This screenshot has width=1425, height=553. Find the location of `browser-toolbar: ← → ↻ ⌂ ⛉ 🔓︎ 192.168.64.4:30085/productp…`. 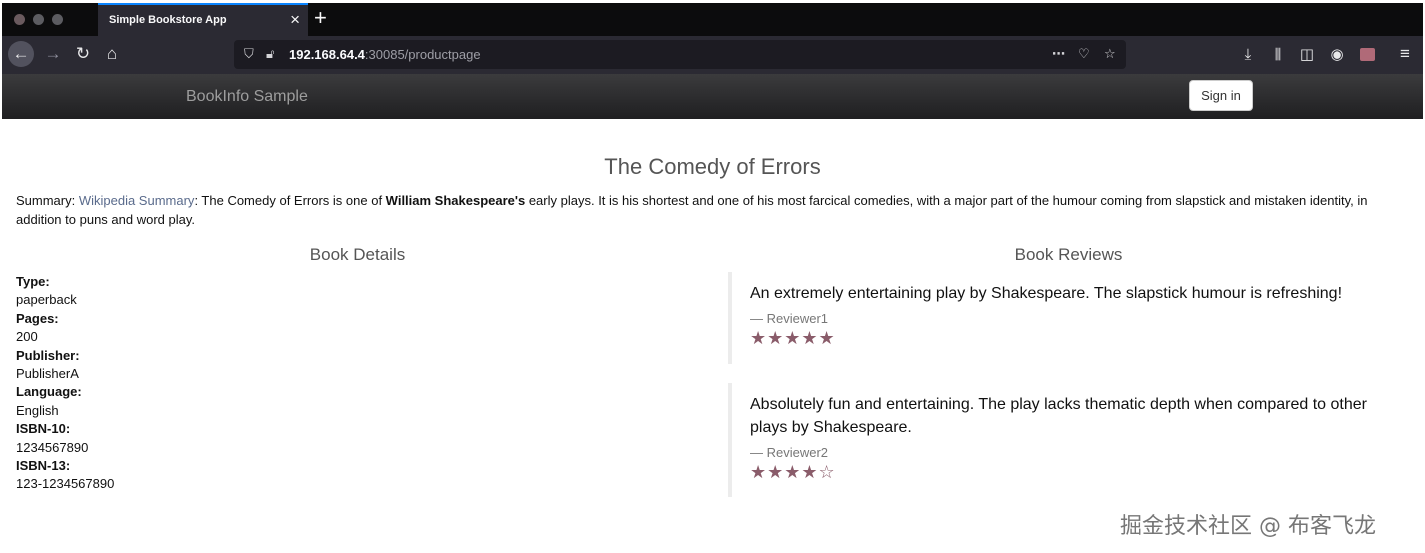

browser-toolbar: ← → ↻ ⌂ ⛉ 🔓︎ 192.168.64.4:30085/productp… is located at coordinates (712, 55).